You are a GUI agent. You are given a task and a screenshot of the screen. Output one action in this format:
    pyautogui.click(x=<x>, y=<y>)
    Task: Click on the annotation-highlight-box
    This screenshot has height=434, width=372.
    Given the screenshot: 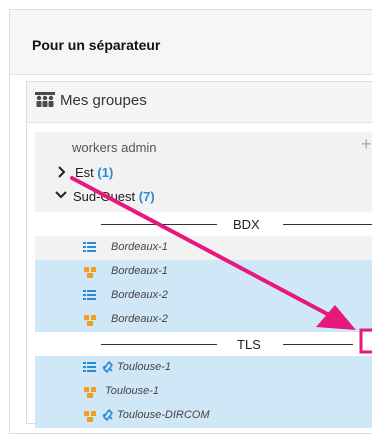 What is the action you would take?
    pyautogui.click(x=365, y=341)
    